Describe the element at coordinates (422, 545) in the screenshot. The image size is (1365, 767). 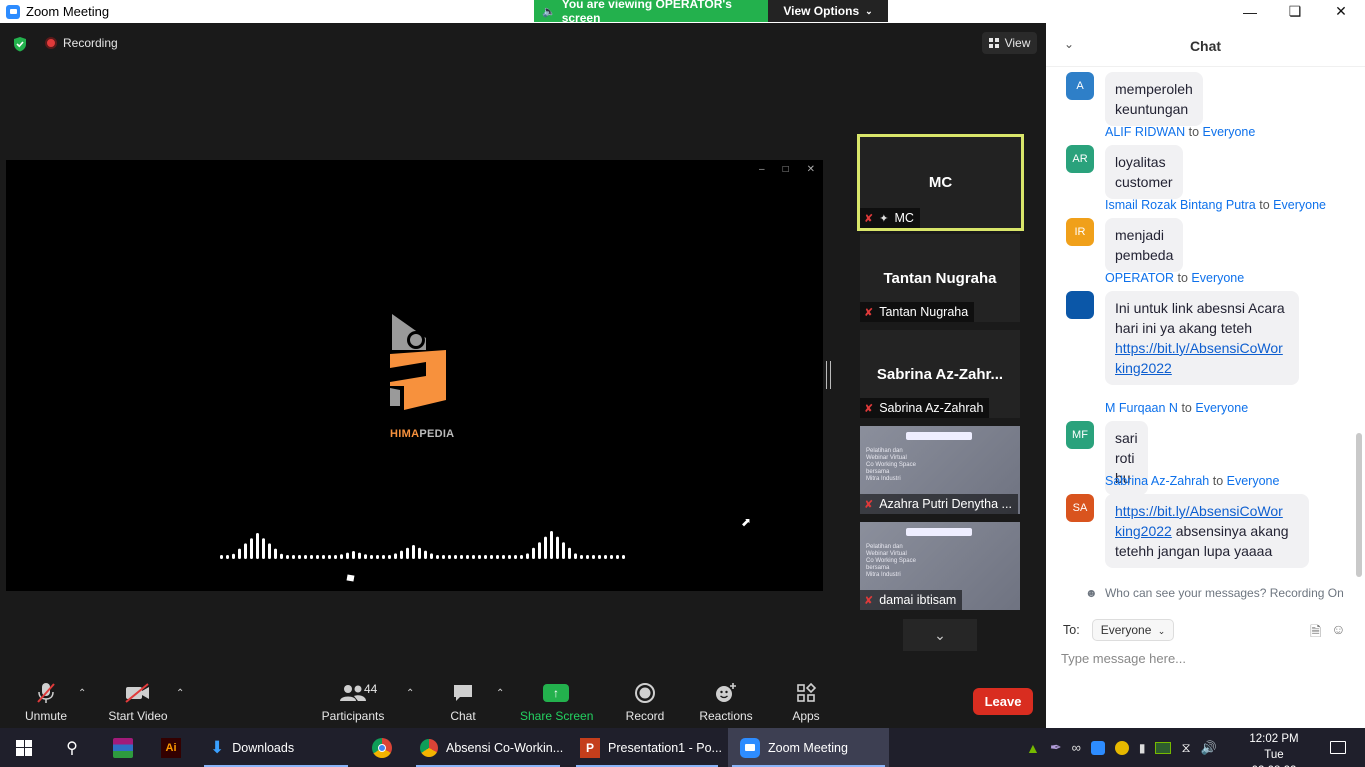
I see `audio-visualizer` at that location.